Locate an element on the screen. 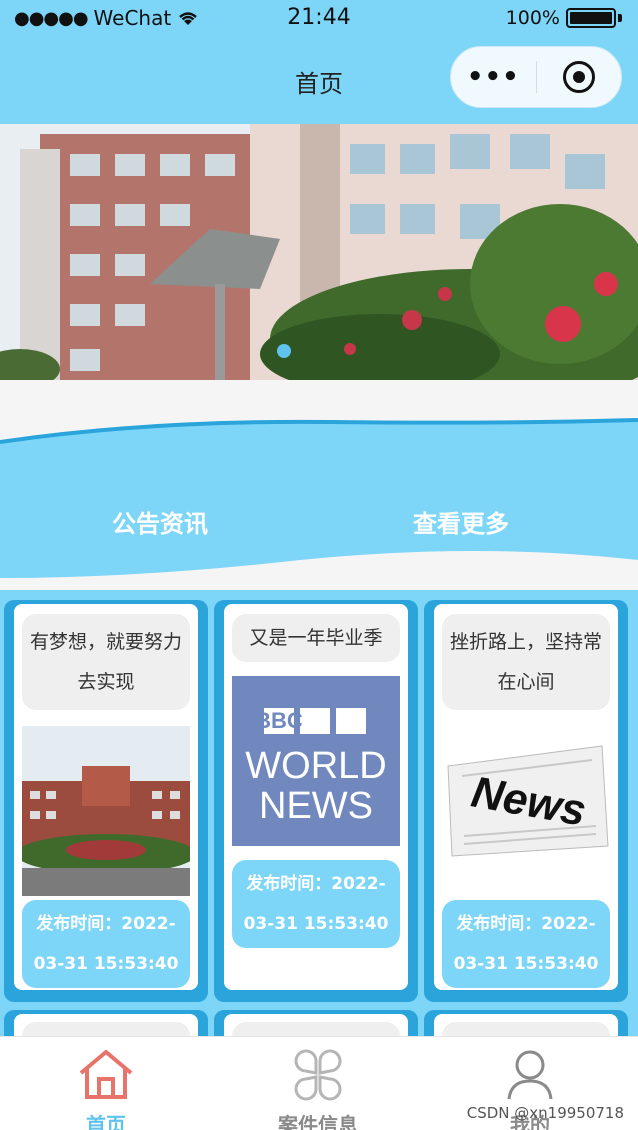  grid-icon is located at coordinates (318, 1075).